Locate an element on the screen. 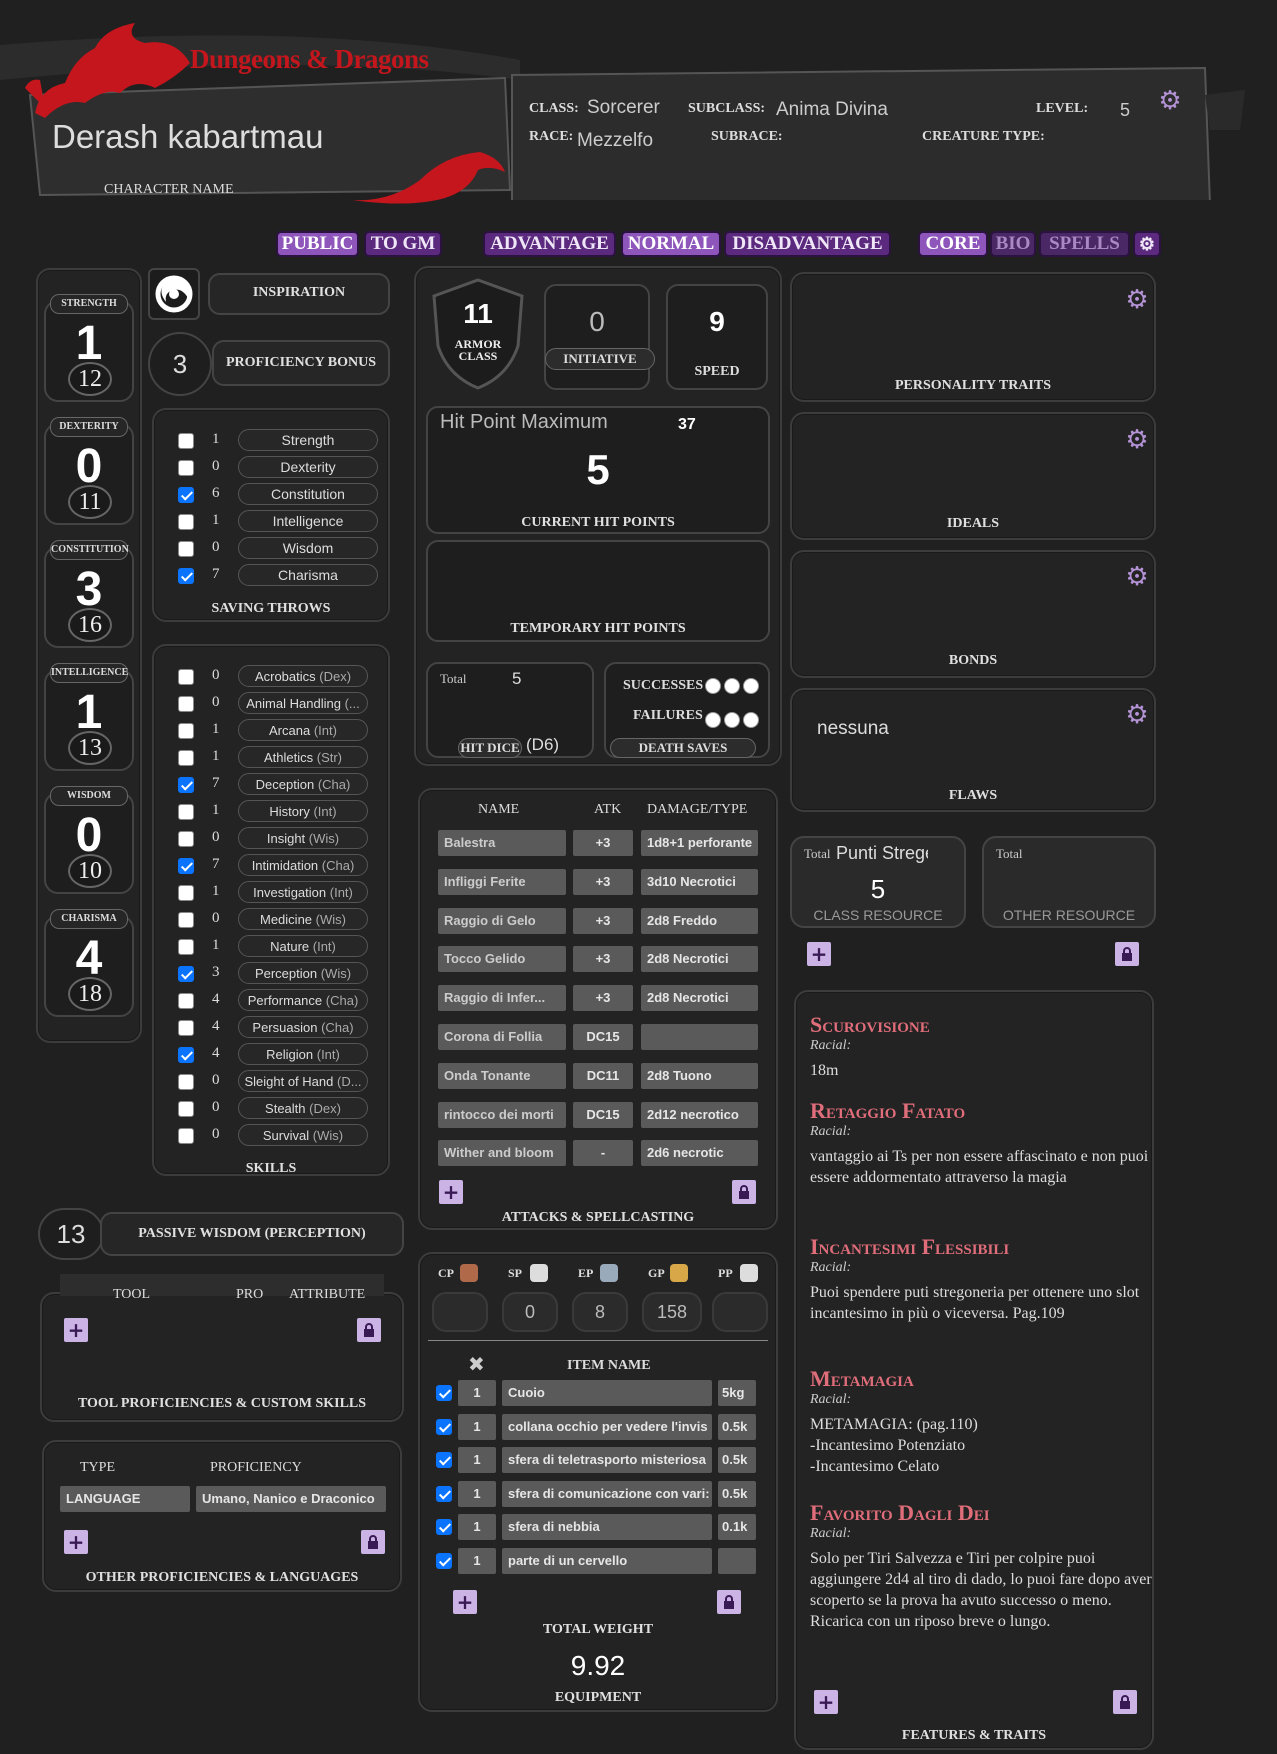  features-lock-icon is located at coordinates (1125, 1702).